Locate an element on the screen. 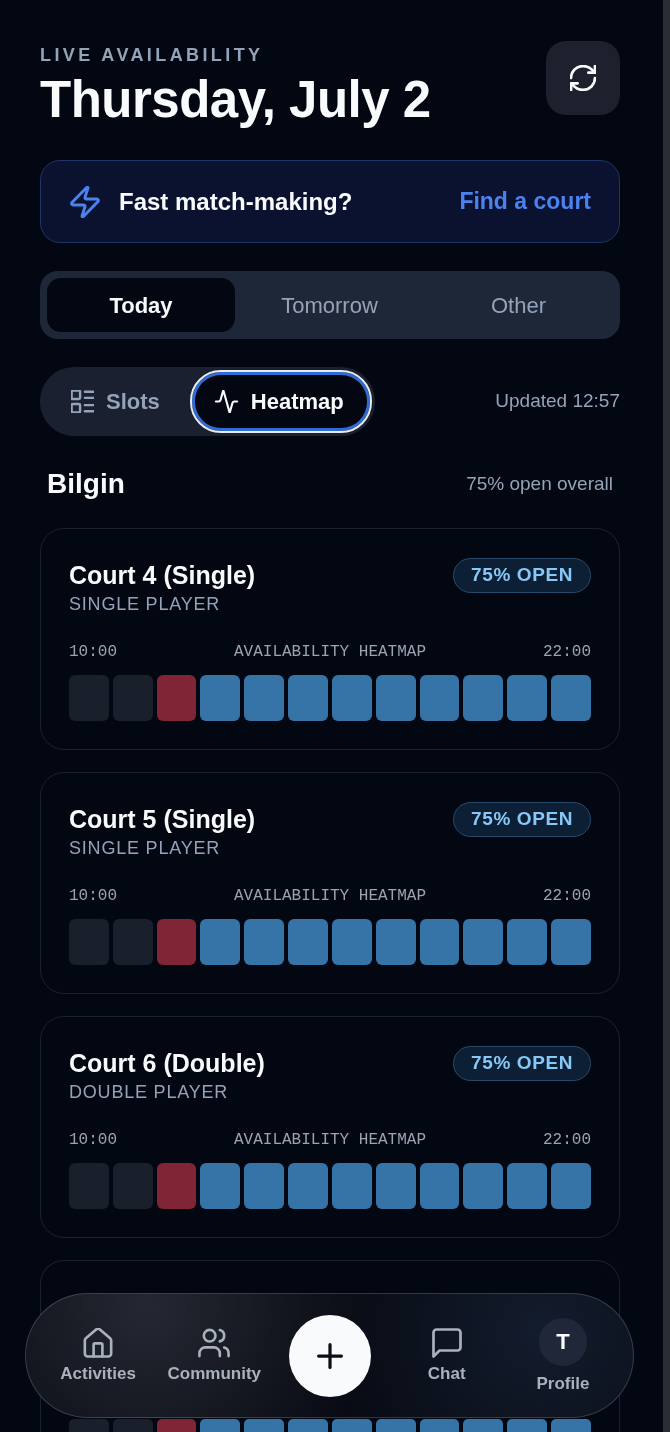 Image resolution: width=670 pixels, height=1432 pixels. view-toggle-button: Heatmap is located at coordinates (280, 401).